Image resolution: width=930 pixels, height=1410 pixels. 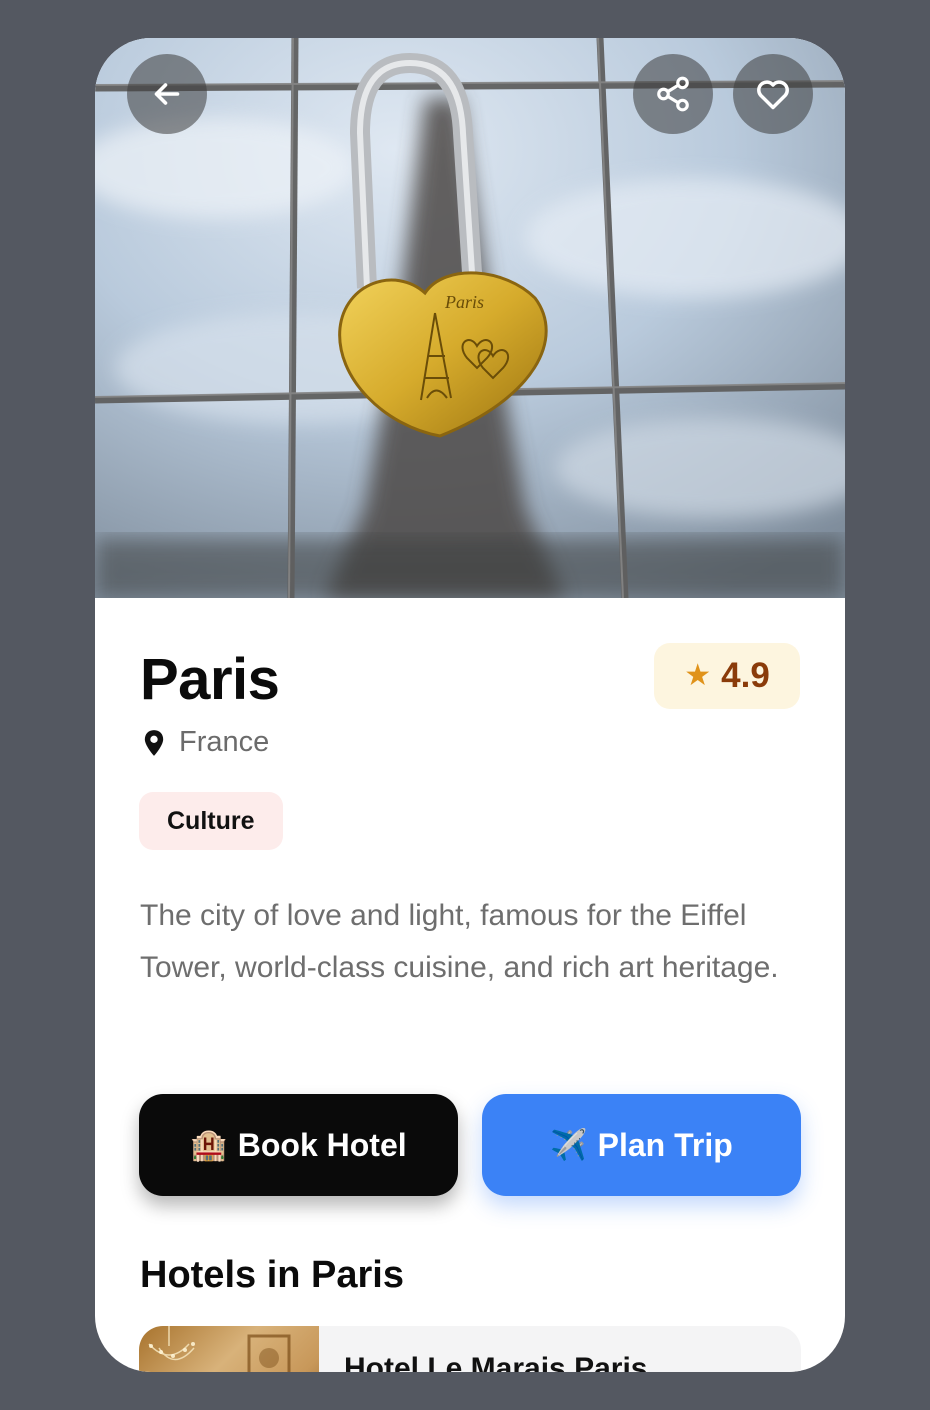 What do you see at coordinates (210, 679) in the screenshot?
I see `destination-title: Paris` at bounding box center [210, 679].